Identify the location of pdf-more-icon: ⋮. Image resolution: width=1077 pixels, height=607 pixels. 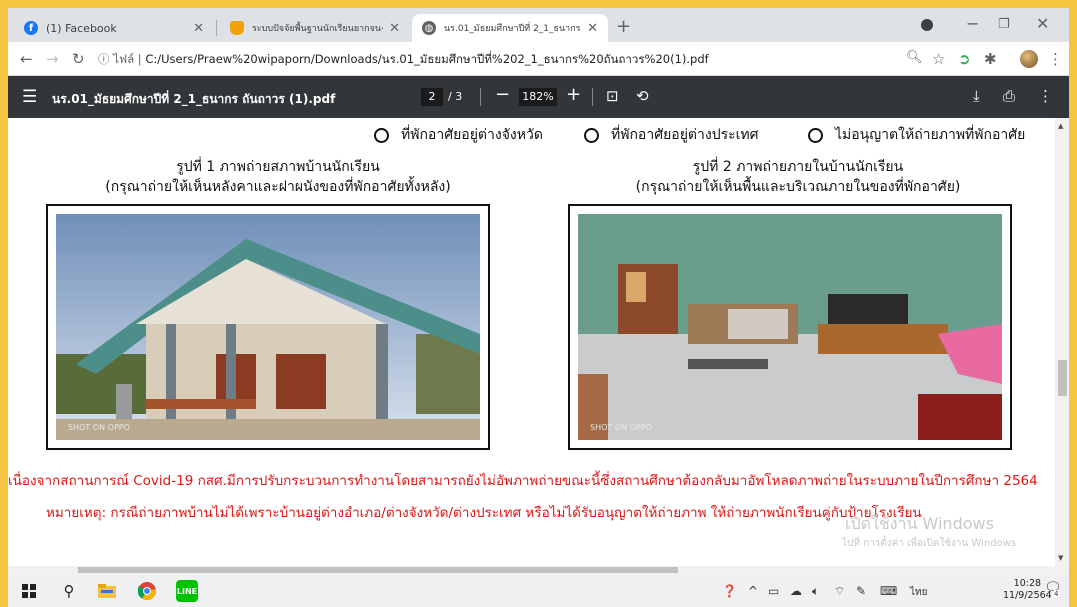
(1045, 96).